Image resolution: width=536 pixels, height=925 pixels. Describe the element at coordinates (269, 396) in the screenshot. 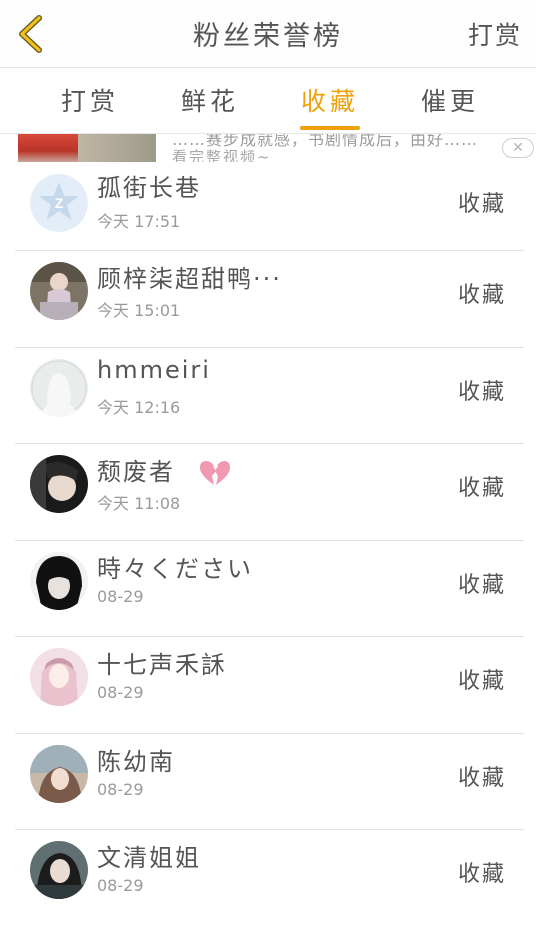

I see `list-item: hmmeiri 今天 12:16 收藏` at that location.